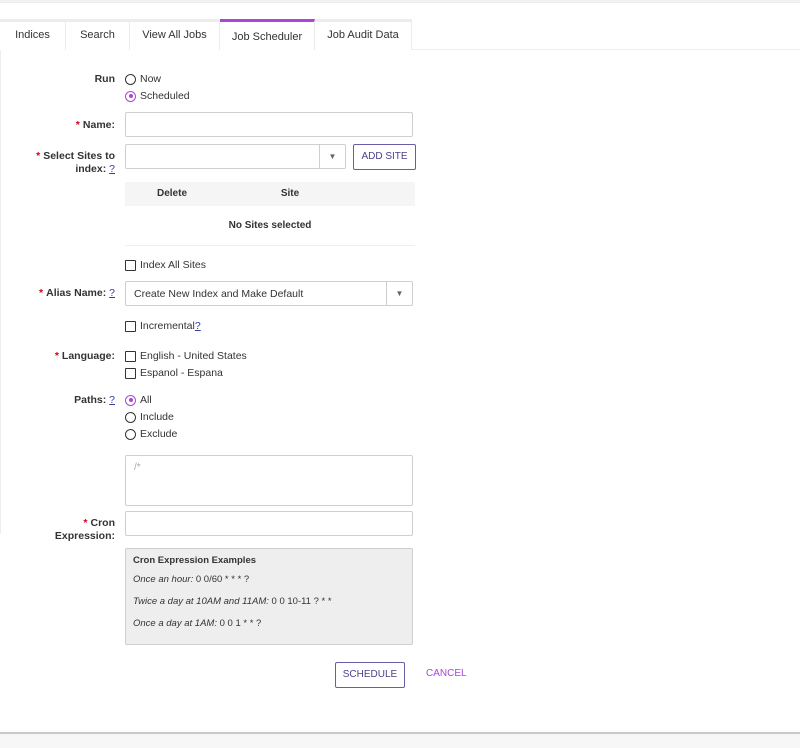 This screenshot has width=800, height=748. Describe the element at coordinates (400, 740) in the screenshot. I see `bottom-border` at that location.